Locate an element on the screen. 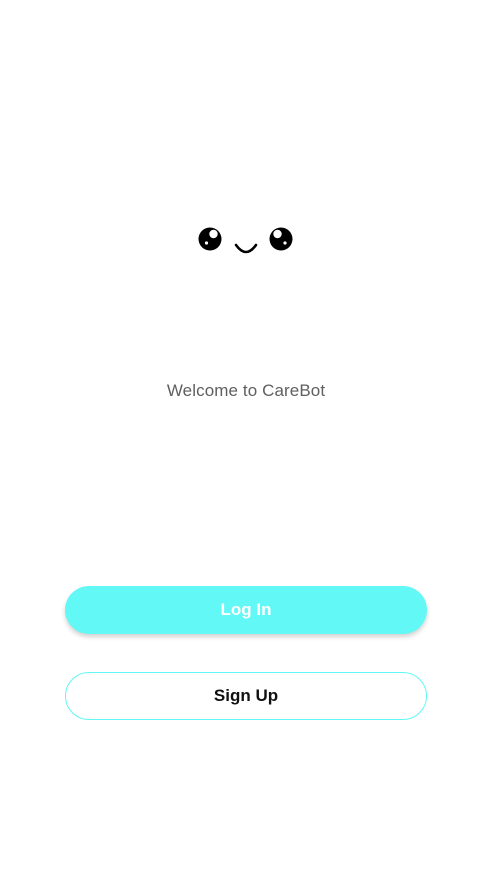 Image resolution: width=492 pixels, height=884 pixels. mouth-icon is located at coordinates (246, 248).